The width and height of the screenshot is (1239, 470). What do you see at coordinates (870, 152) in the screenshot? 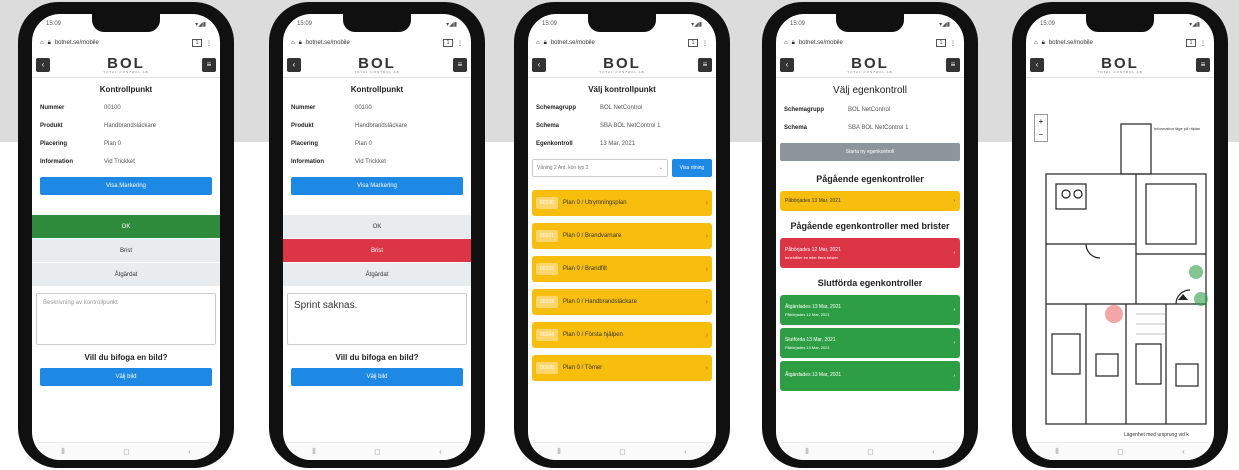
I see `start-new-check-button: Starta ny egenkontroll` at bounding box center [870, 152].